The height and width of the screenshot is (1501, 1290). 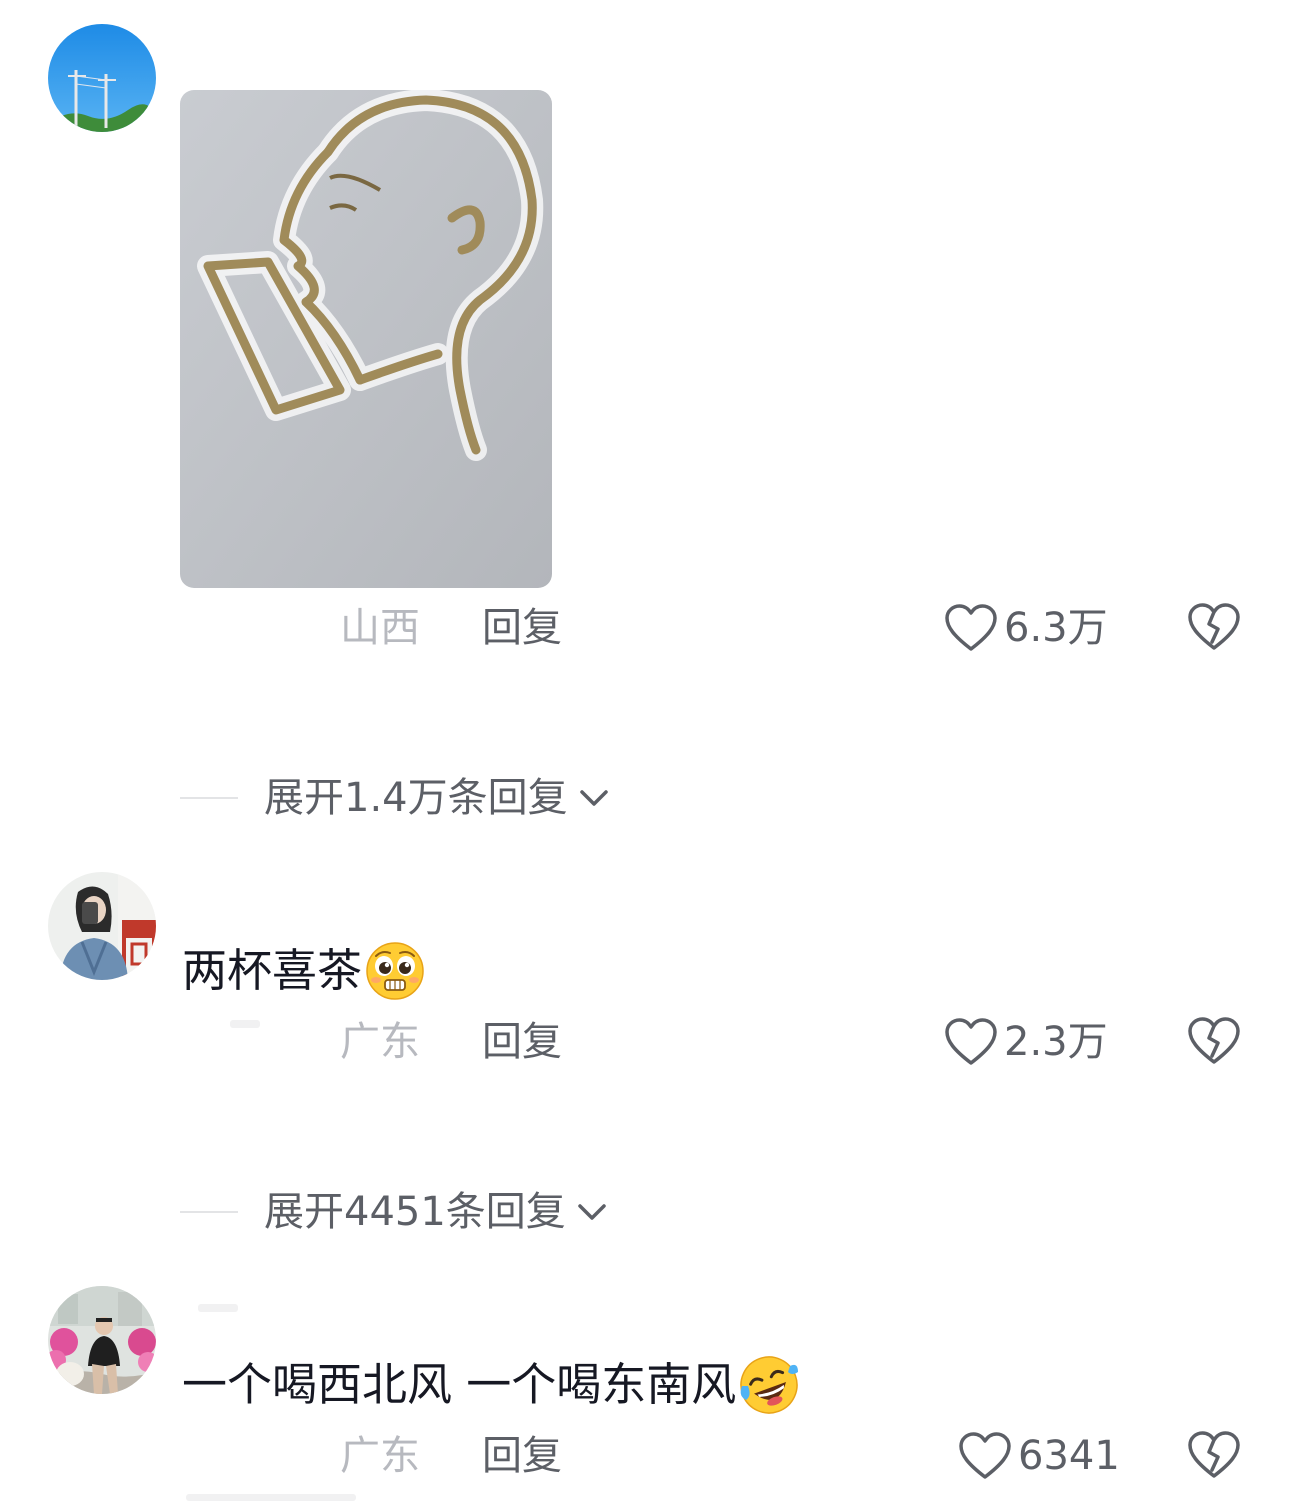 What do you see at coordinates (645, 1456) in the screenshot?
I see `comment-meta: 广东 回复 6341` at bounding box center [645, 1456].